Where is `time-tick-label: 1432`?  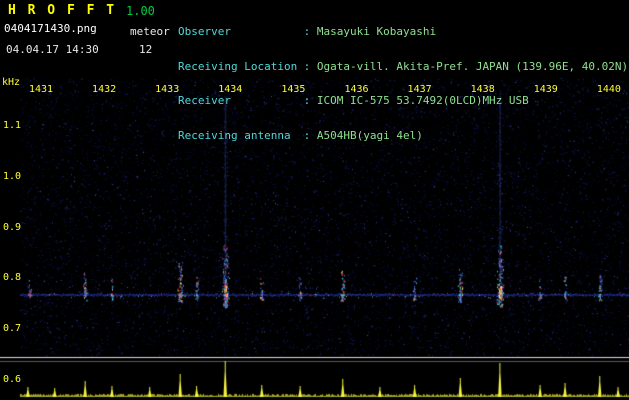
time-tick-label: 1432 is located at coordinates (104, 89).